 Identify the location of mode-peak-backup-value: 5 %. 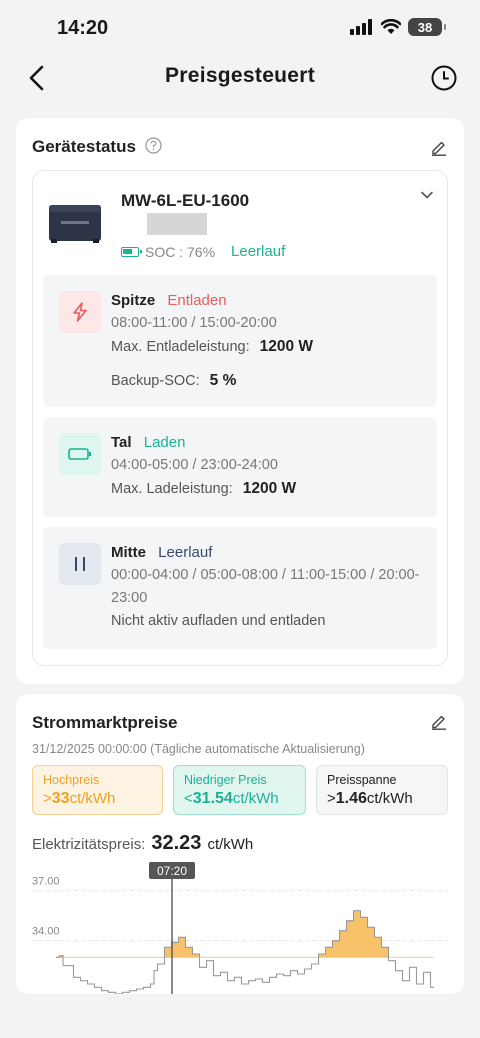
(223, 380).